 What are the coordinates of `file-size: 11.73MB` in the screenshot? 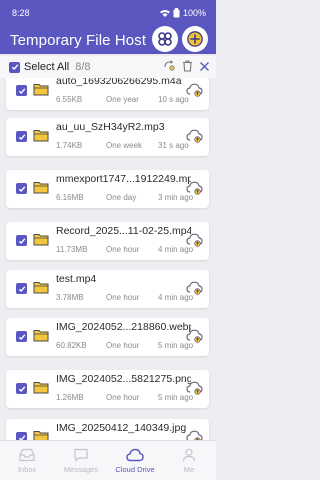 It's located at (72, 249).